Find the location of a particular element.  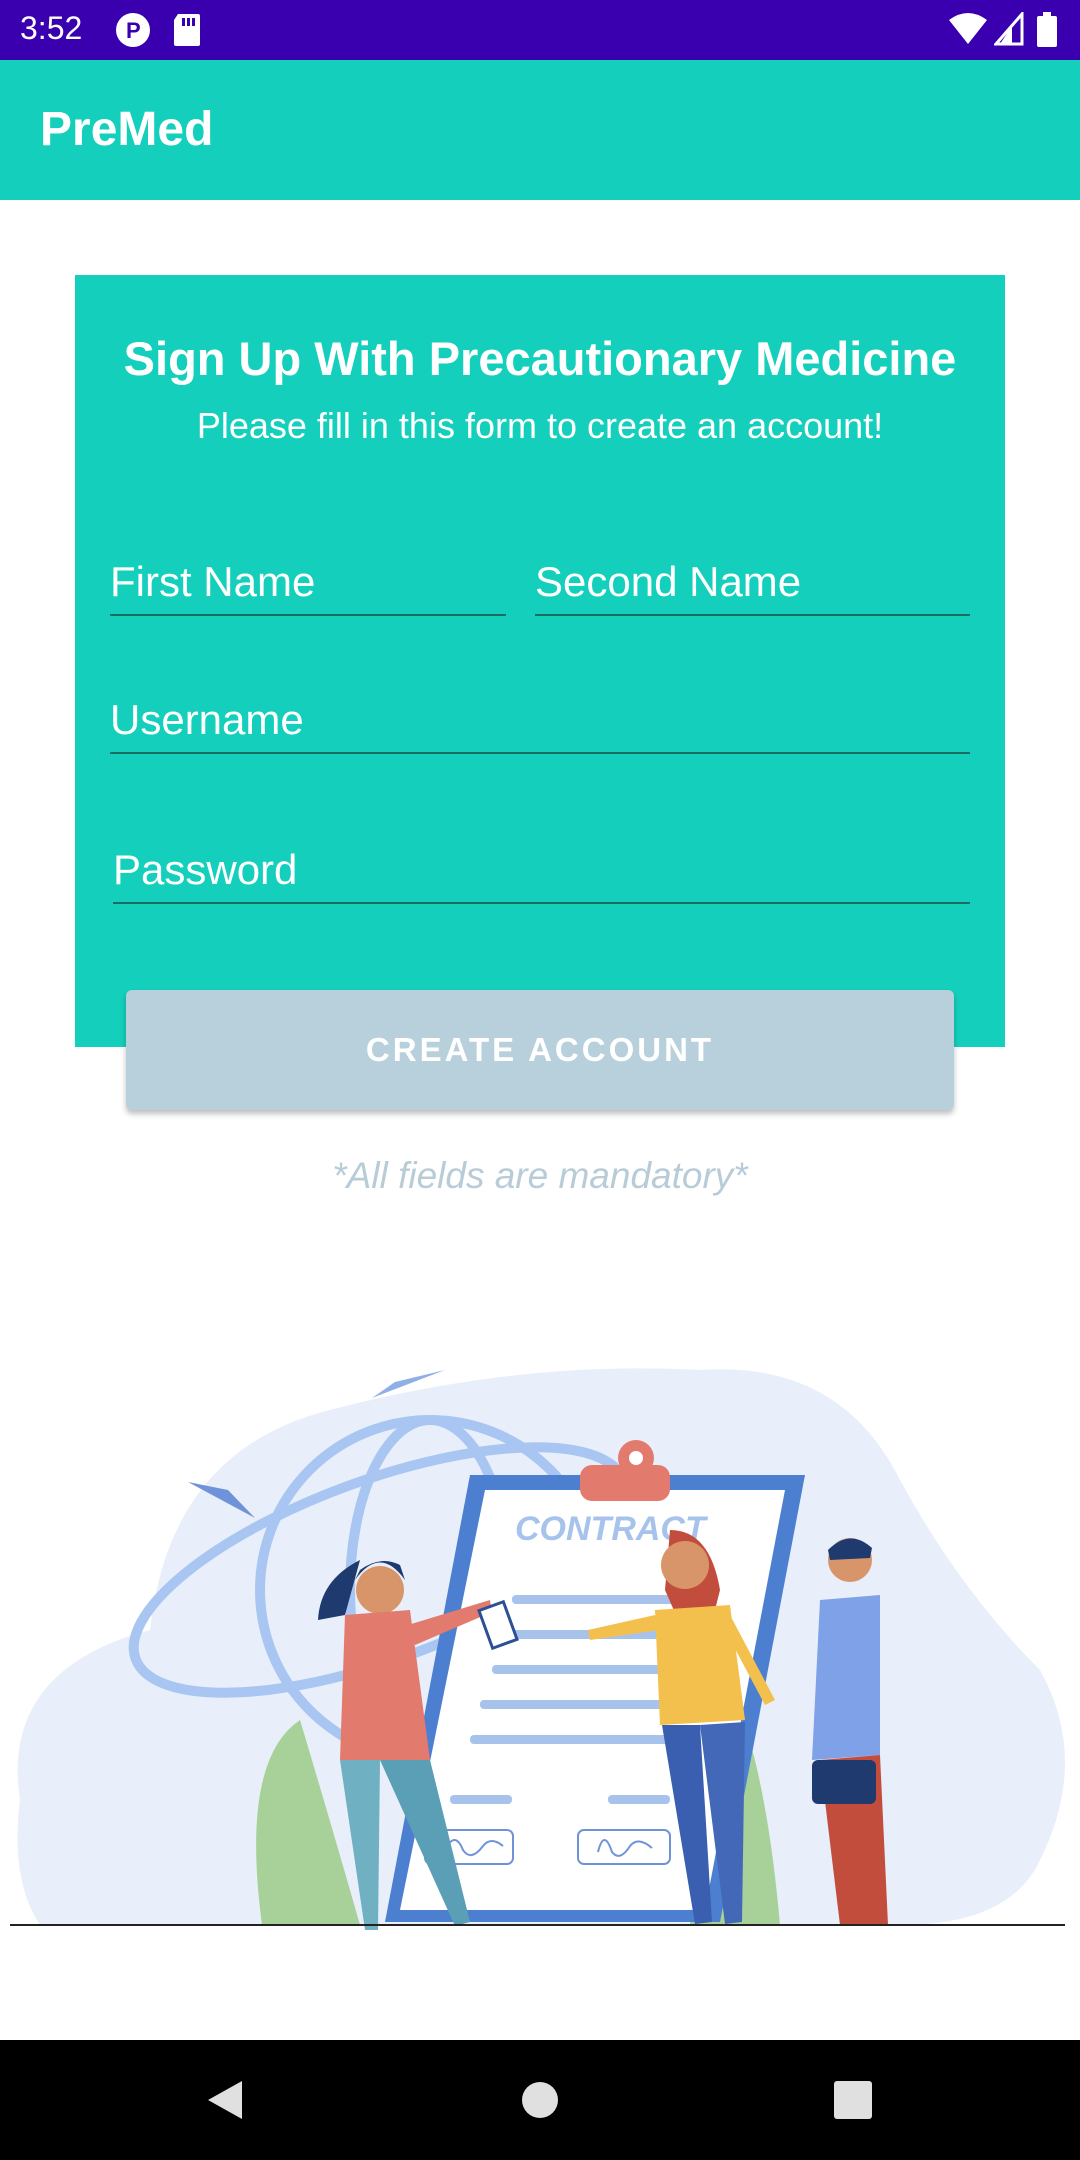

app-title: PreMed is located at coordinates (127, 129).